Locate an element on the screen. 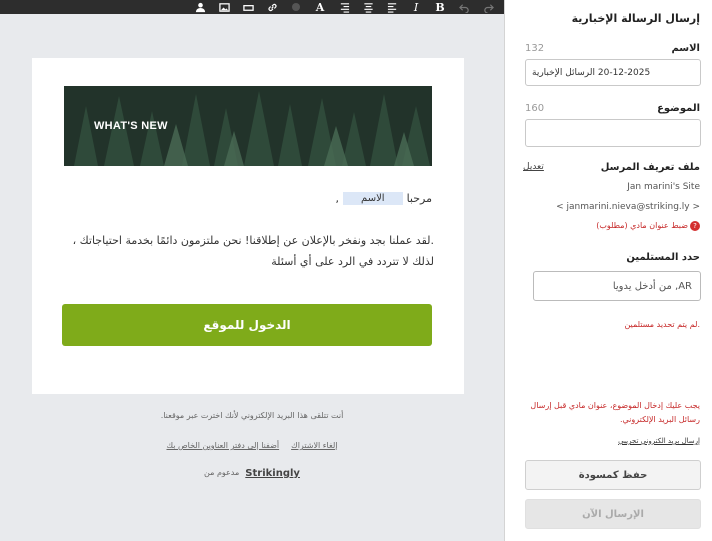 The width and height of the screenshot is (712, 541). recipients-label: حدد المستلمين is located at coordinates (663, 257).